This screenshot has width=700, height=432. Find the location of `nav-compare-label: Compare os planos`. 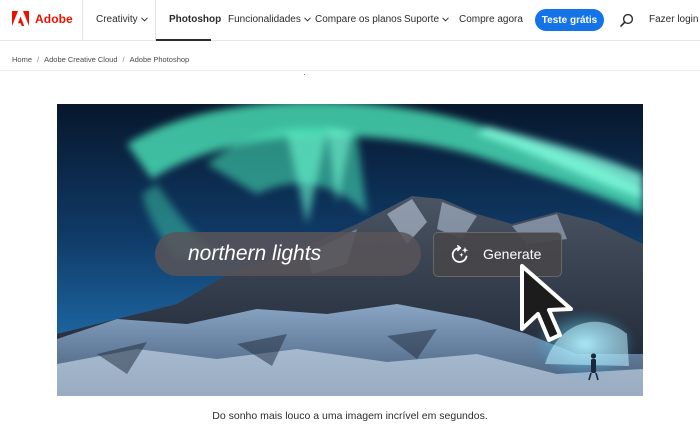

nav-compare-label: Compare os planos is located at coordinates (358, 19).